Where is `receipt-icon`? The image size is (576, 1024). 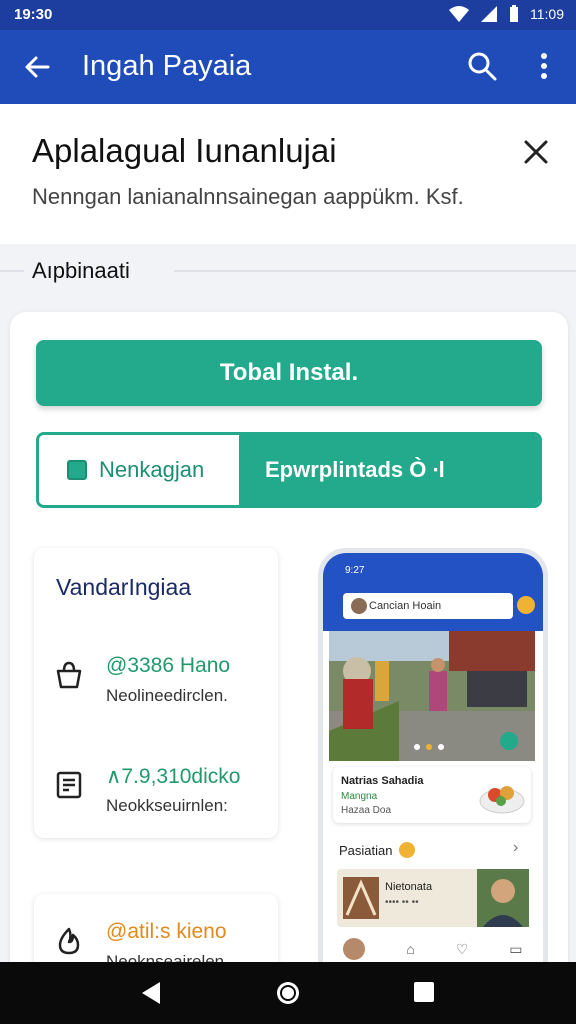 receipt-icon is located at coordinates (69, 785).